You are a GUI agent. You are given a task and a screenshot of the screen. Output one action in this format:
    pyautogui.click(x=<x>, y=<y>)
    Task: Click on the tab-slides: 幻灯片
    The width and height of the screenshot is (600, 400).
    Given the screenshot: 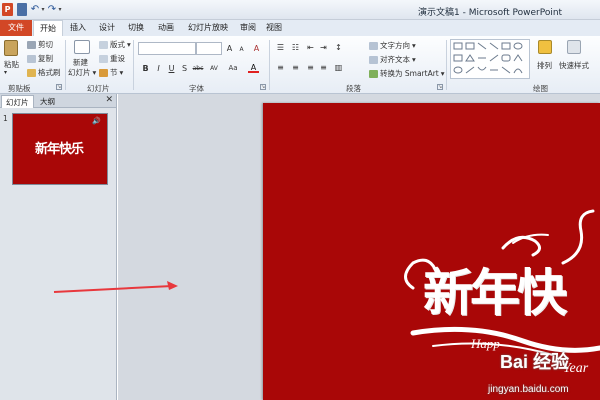 What is the action you would take?
    pyautogui.click(x=17, y=101)
    